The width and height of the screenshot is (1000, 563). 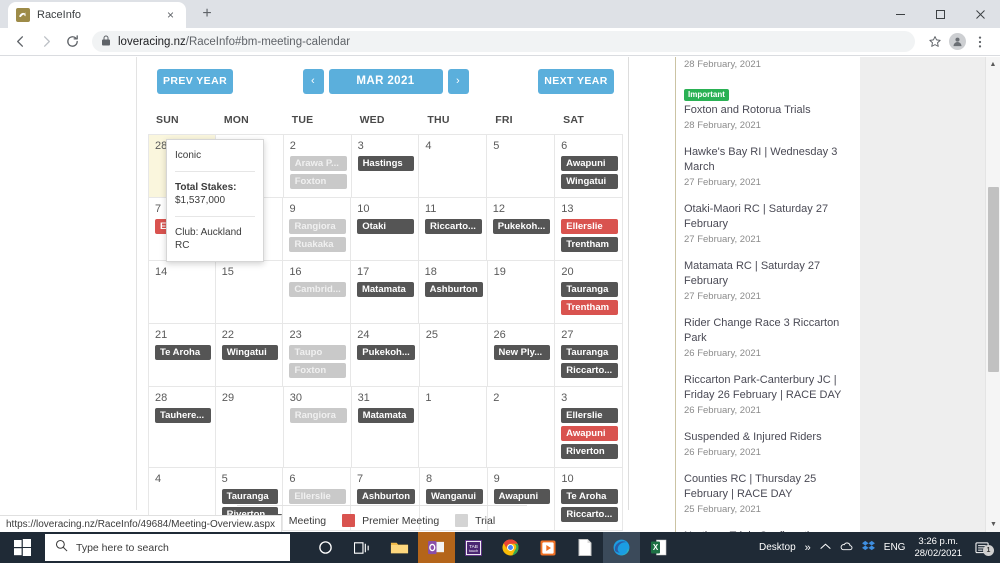 What do you see at coordinates (97, 15) in the screenshot?
I see `tab-raceinfo: RaceInfo ×` at bounding box center [97, 15].